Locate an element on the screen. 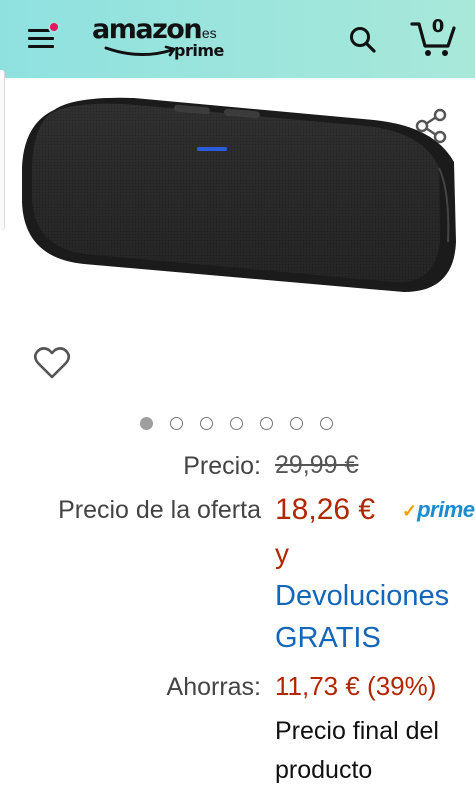 Image resolution: width=475 pixels, height=804 pixels. savings-value: 11,73 € (39%) is located at coordinates (356, 686).